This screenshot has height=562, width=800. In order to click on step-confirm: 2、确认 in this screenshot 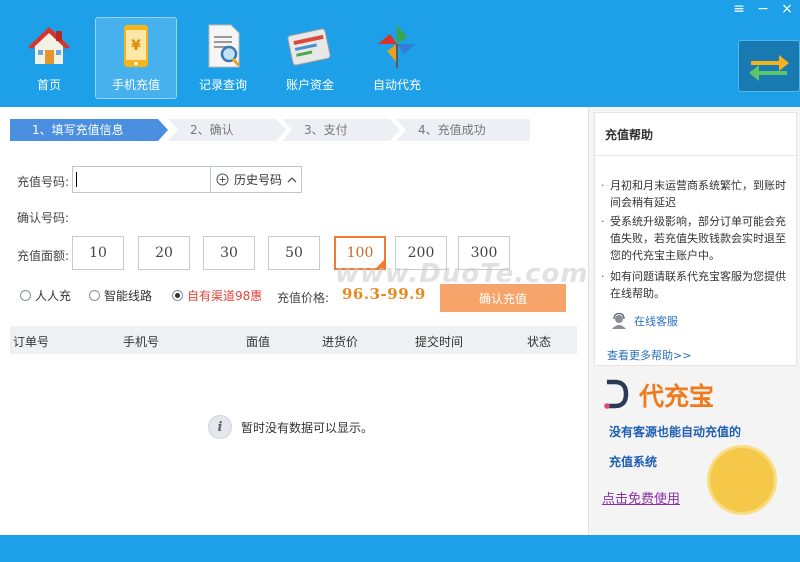, I will do `click(227, 130)`.